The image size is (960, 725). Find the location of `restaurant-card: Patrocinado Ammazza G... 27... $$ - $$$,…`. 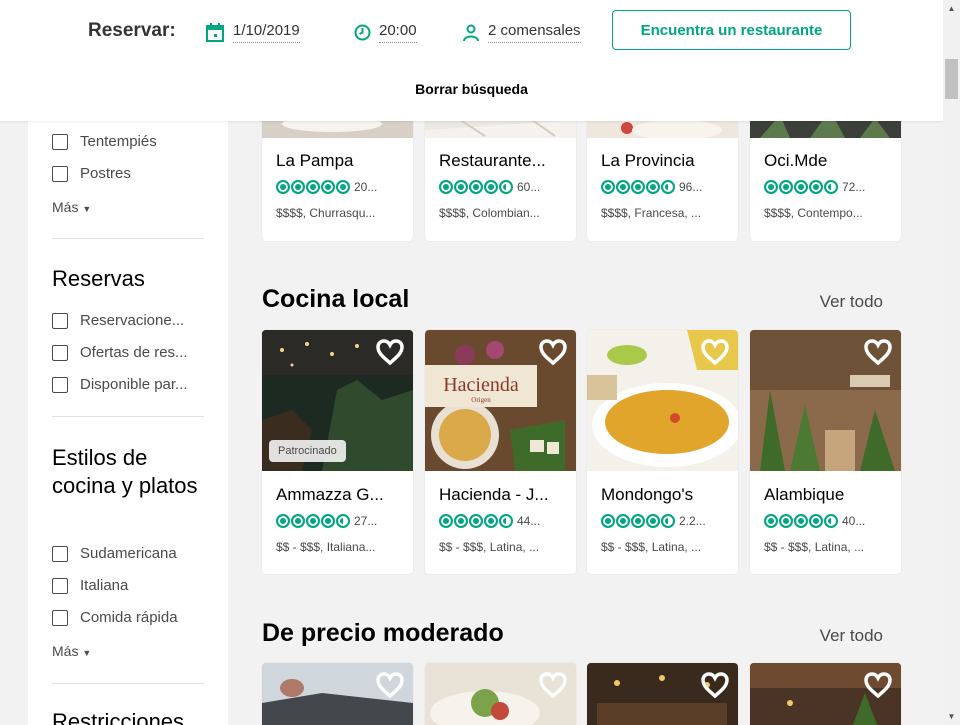

restaurant-card: Patrocinado Ammazza G... 27... $$ - $$$,… is located at coordinates (337, 452).